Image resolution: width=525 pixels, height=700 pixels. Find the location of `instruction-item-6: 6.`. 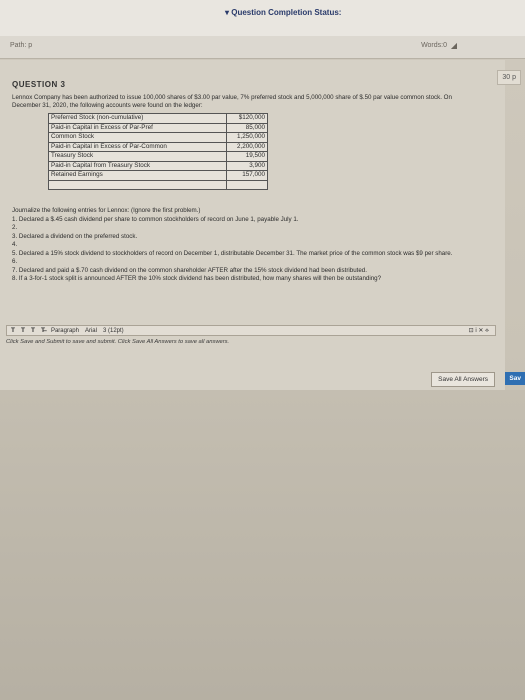

instruction-item-6: 6. is located at coordinates (15, 261).